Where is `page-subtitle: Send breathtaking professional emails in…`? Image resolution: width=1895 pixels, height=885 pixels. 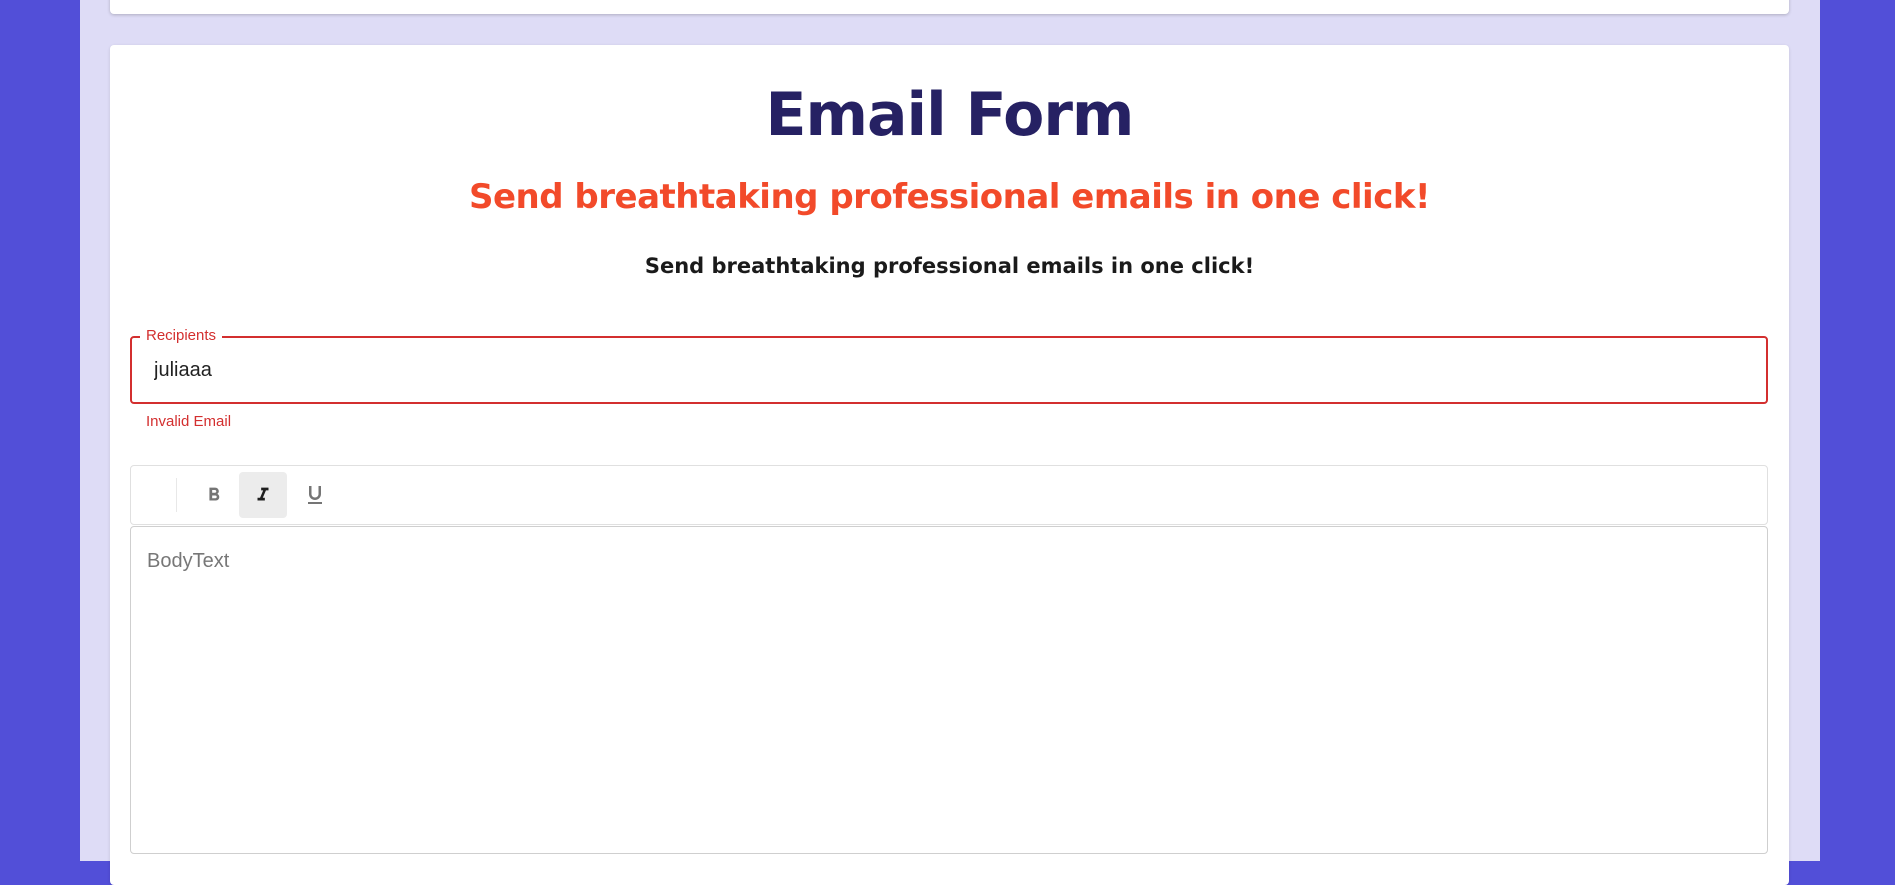
page-subtitle: Send breathtaking professional emails in… is located at coordinates (949, 197).